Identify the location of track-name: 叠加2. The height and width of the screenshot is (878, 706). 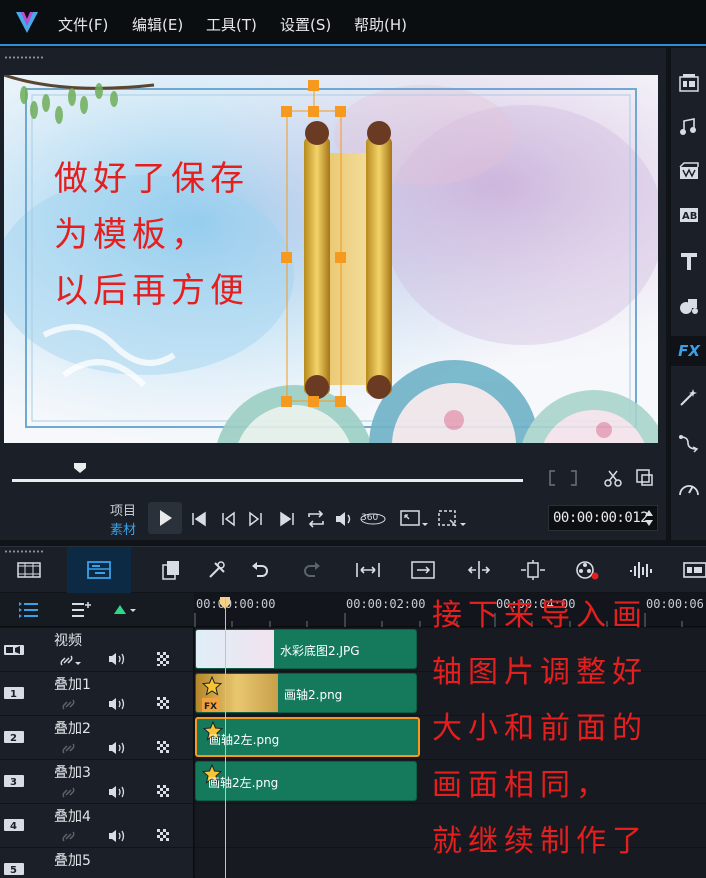
(72, 729).